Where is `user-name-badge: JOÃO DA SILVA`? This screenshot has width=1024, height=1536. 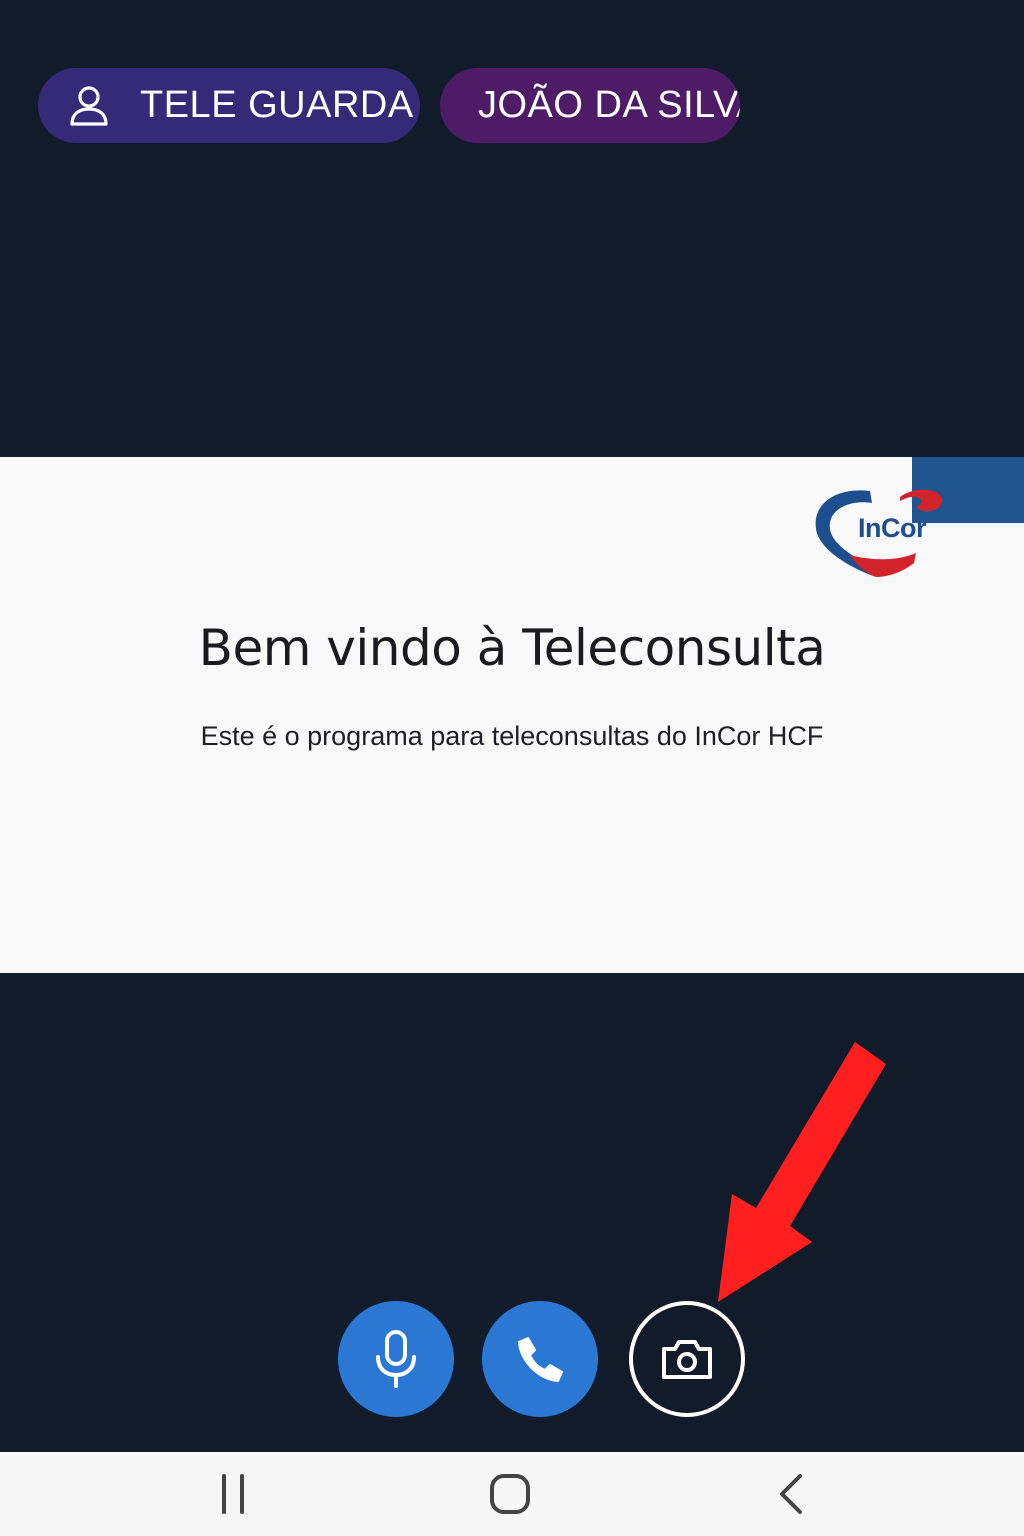
user-name-badge: JOÃO DA SILVA is located at coordinates (590, 105).